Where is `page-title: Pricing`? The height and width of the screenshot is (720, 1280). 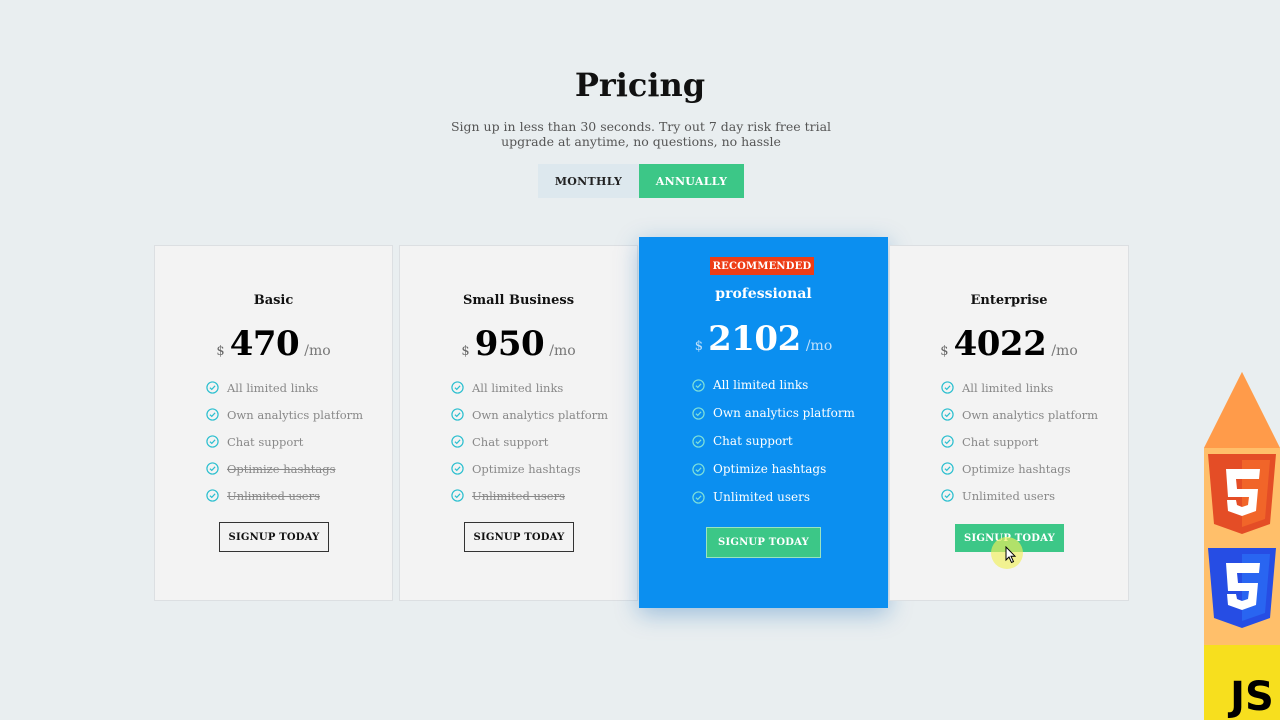 page-title: Pricing is located at coordinates (640, 85).